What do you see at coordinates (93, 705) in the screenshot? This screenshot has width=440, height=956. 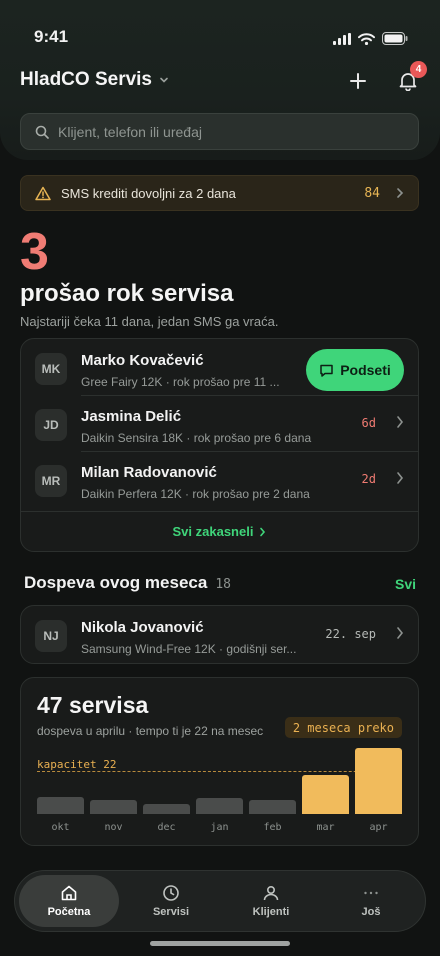 I see `stats-title: 47 servisa` at bounding box center [93, 705].